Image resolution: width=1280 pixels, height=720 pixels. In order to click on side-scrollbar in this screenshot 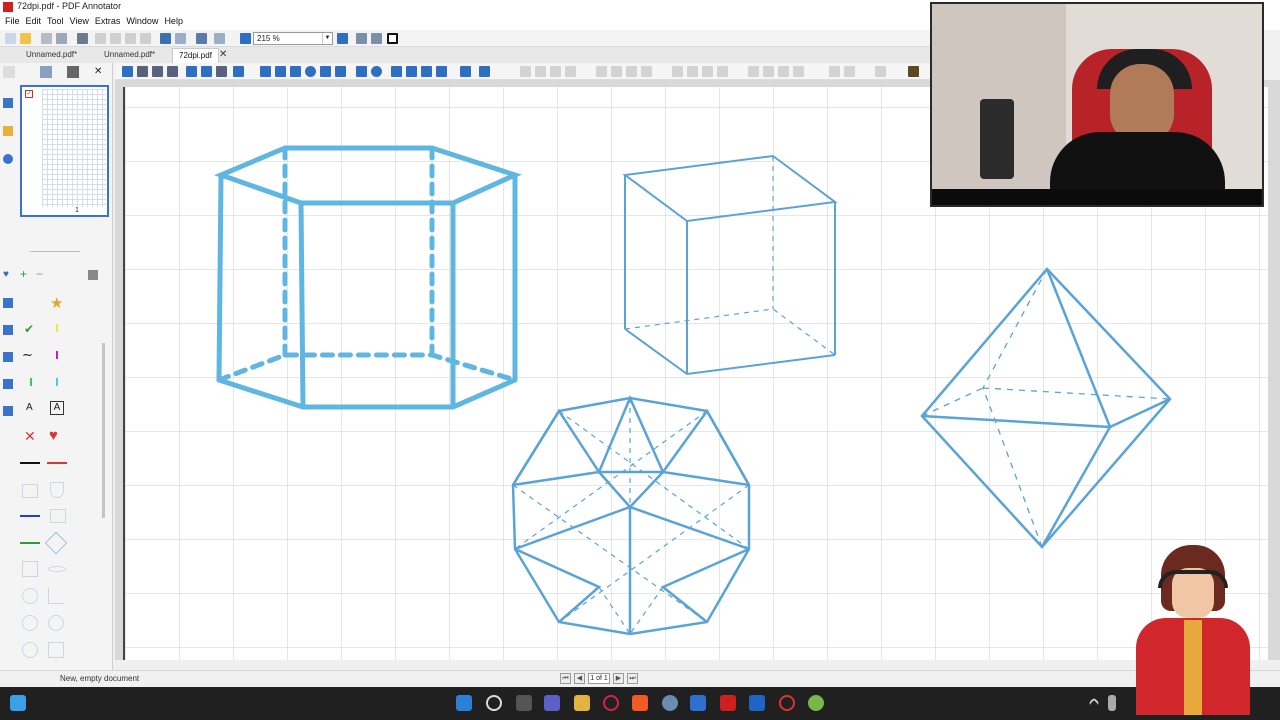, I will do `click(103, 430)`.